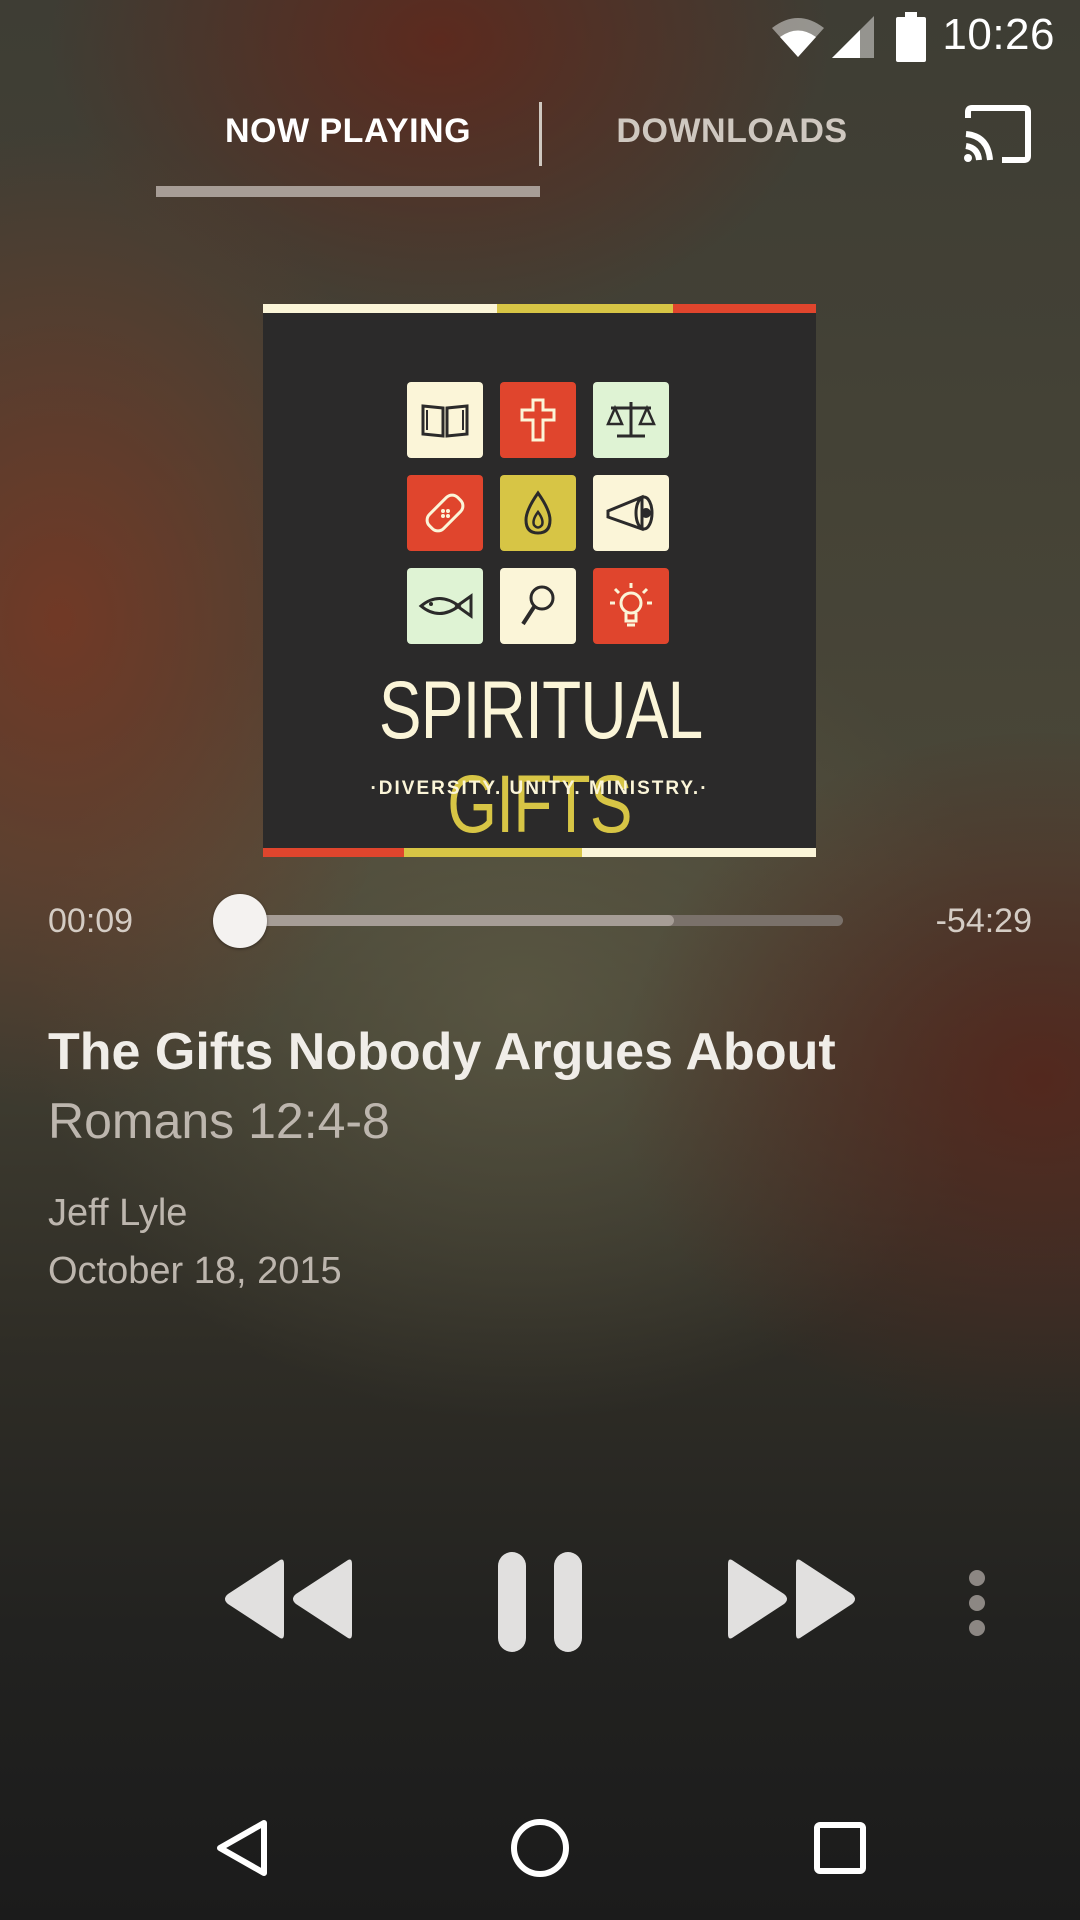 The image size is (1080, 1920). Describe the element at coordinates (540, 37) in the screenshot. I see `status-bar: 10:26` at that location.